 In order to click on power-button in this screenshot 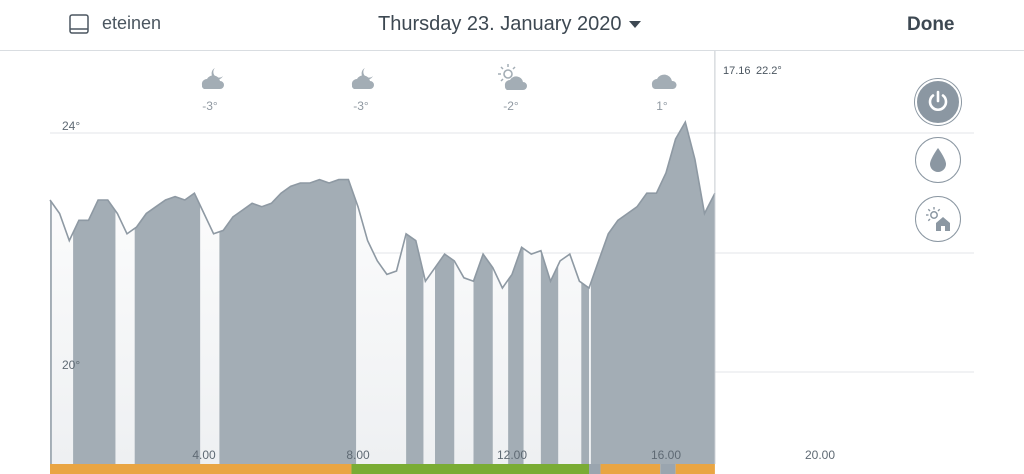, I will do `click(938, 102)`.